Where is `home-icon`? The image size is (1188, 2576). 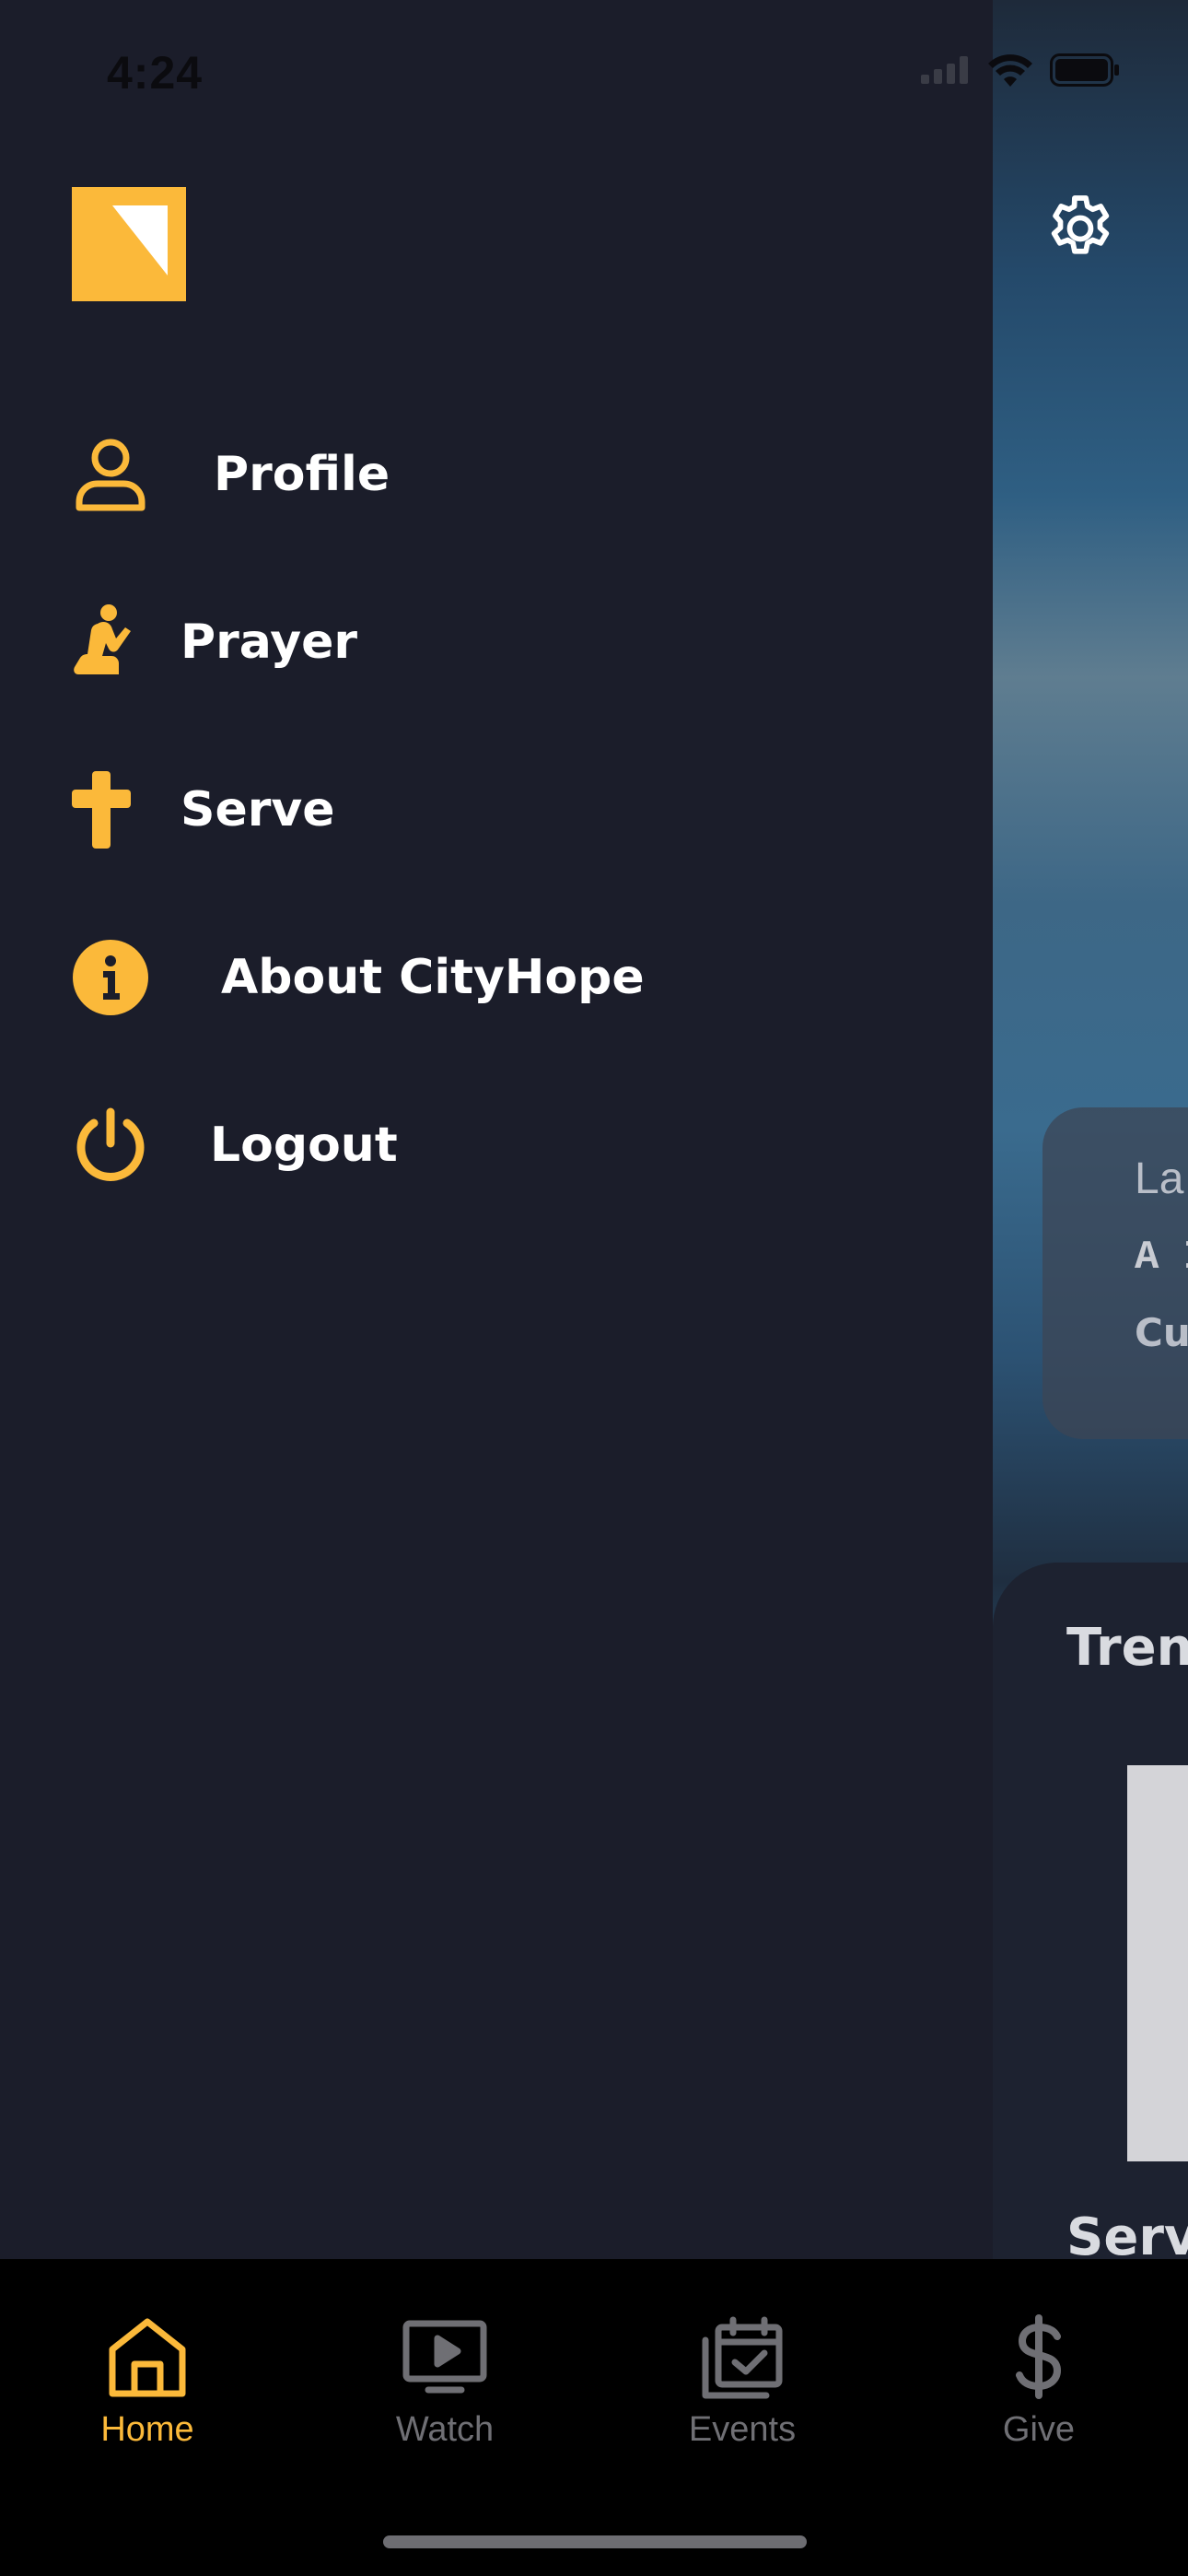
home-icon is located at coordinates (147, 2357).